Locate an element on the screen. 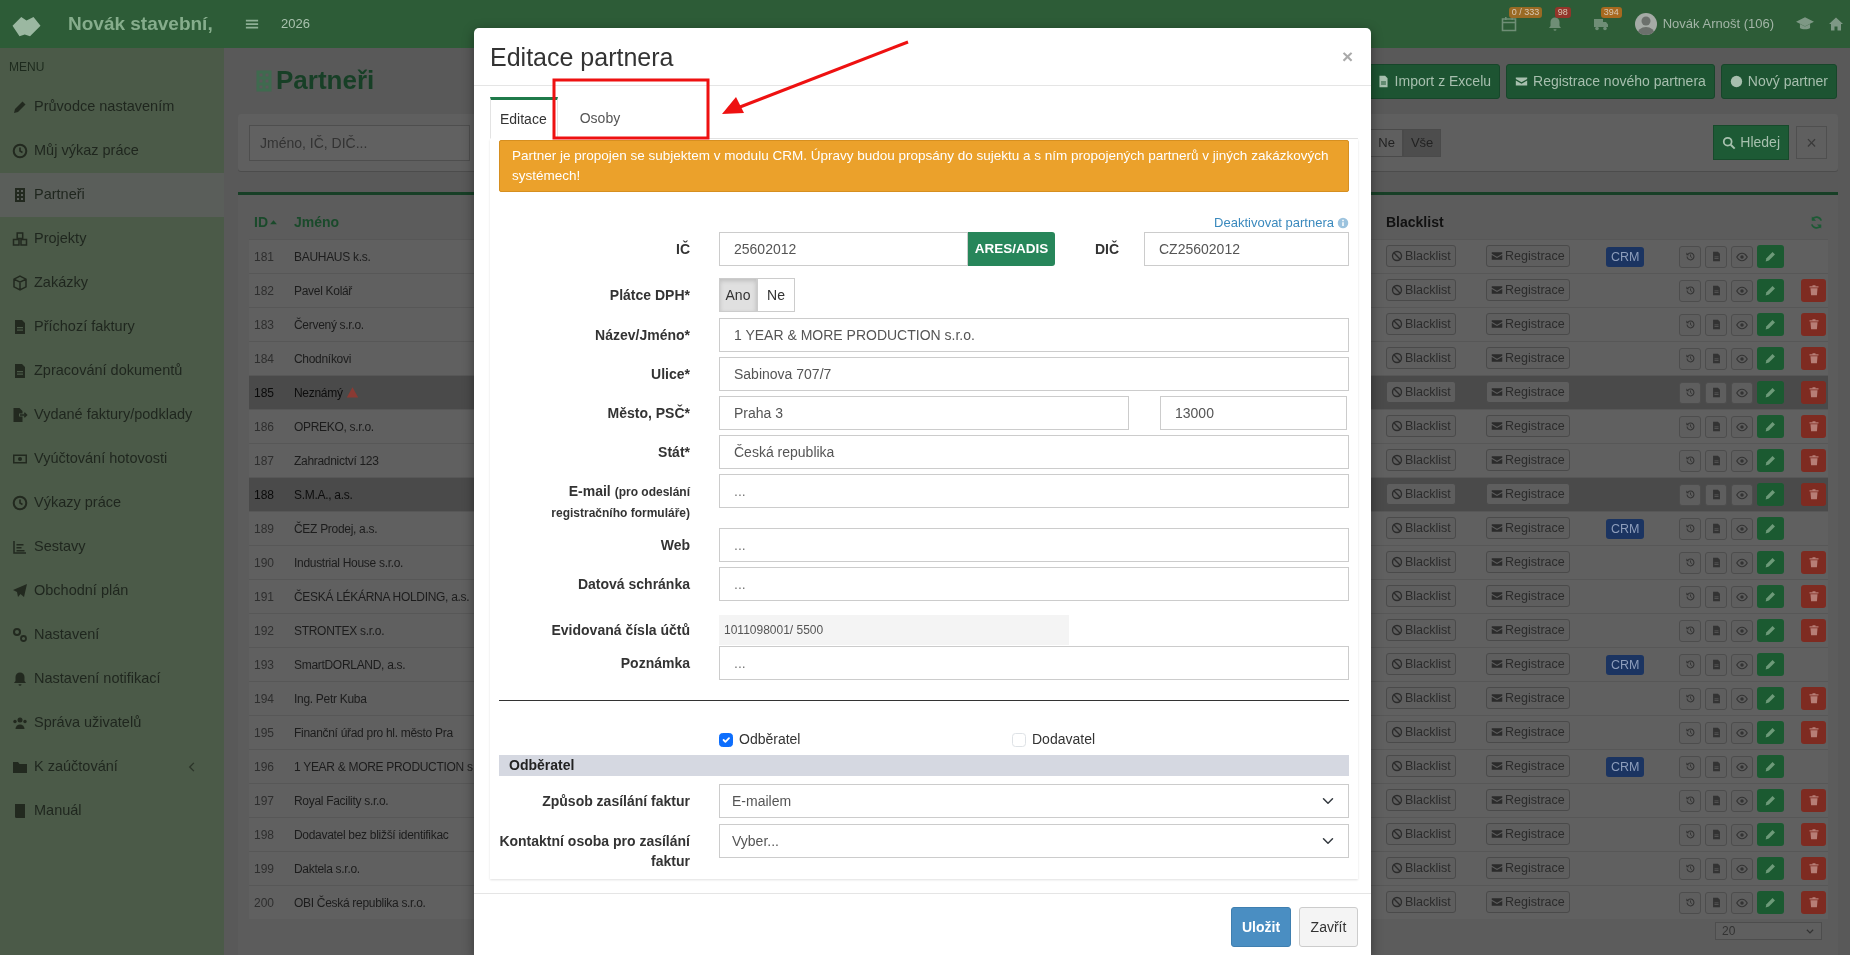 Image resolution: width=1850 pixels, height=955 pixels. search-button: Hledej is located at coordinates (1751, 142).